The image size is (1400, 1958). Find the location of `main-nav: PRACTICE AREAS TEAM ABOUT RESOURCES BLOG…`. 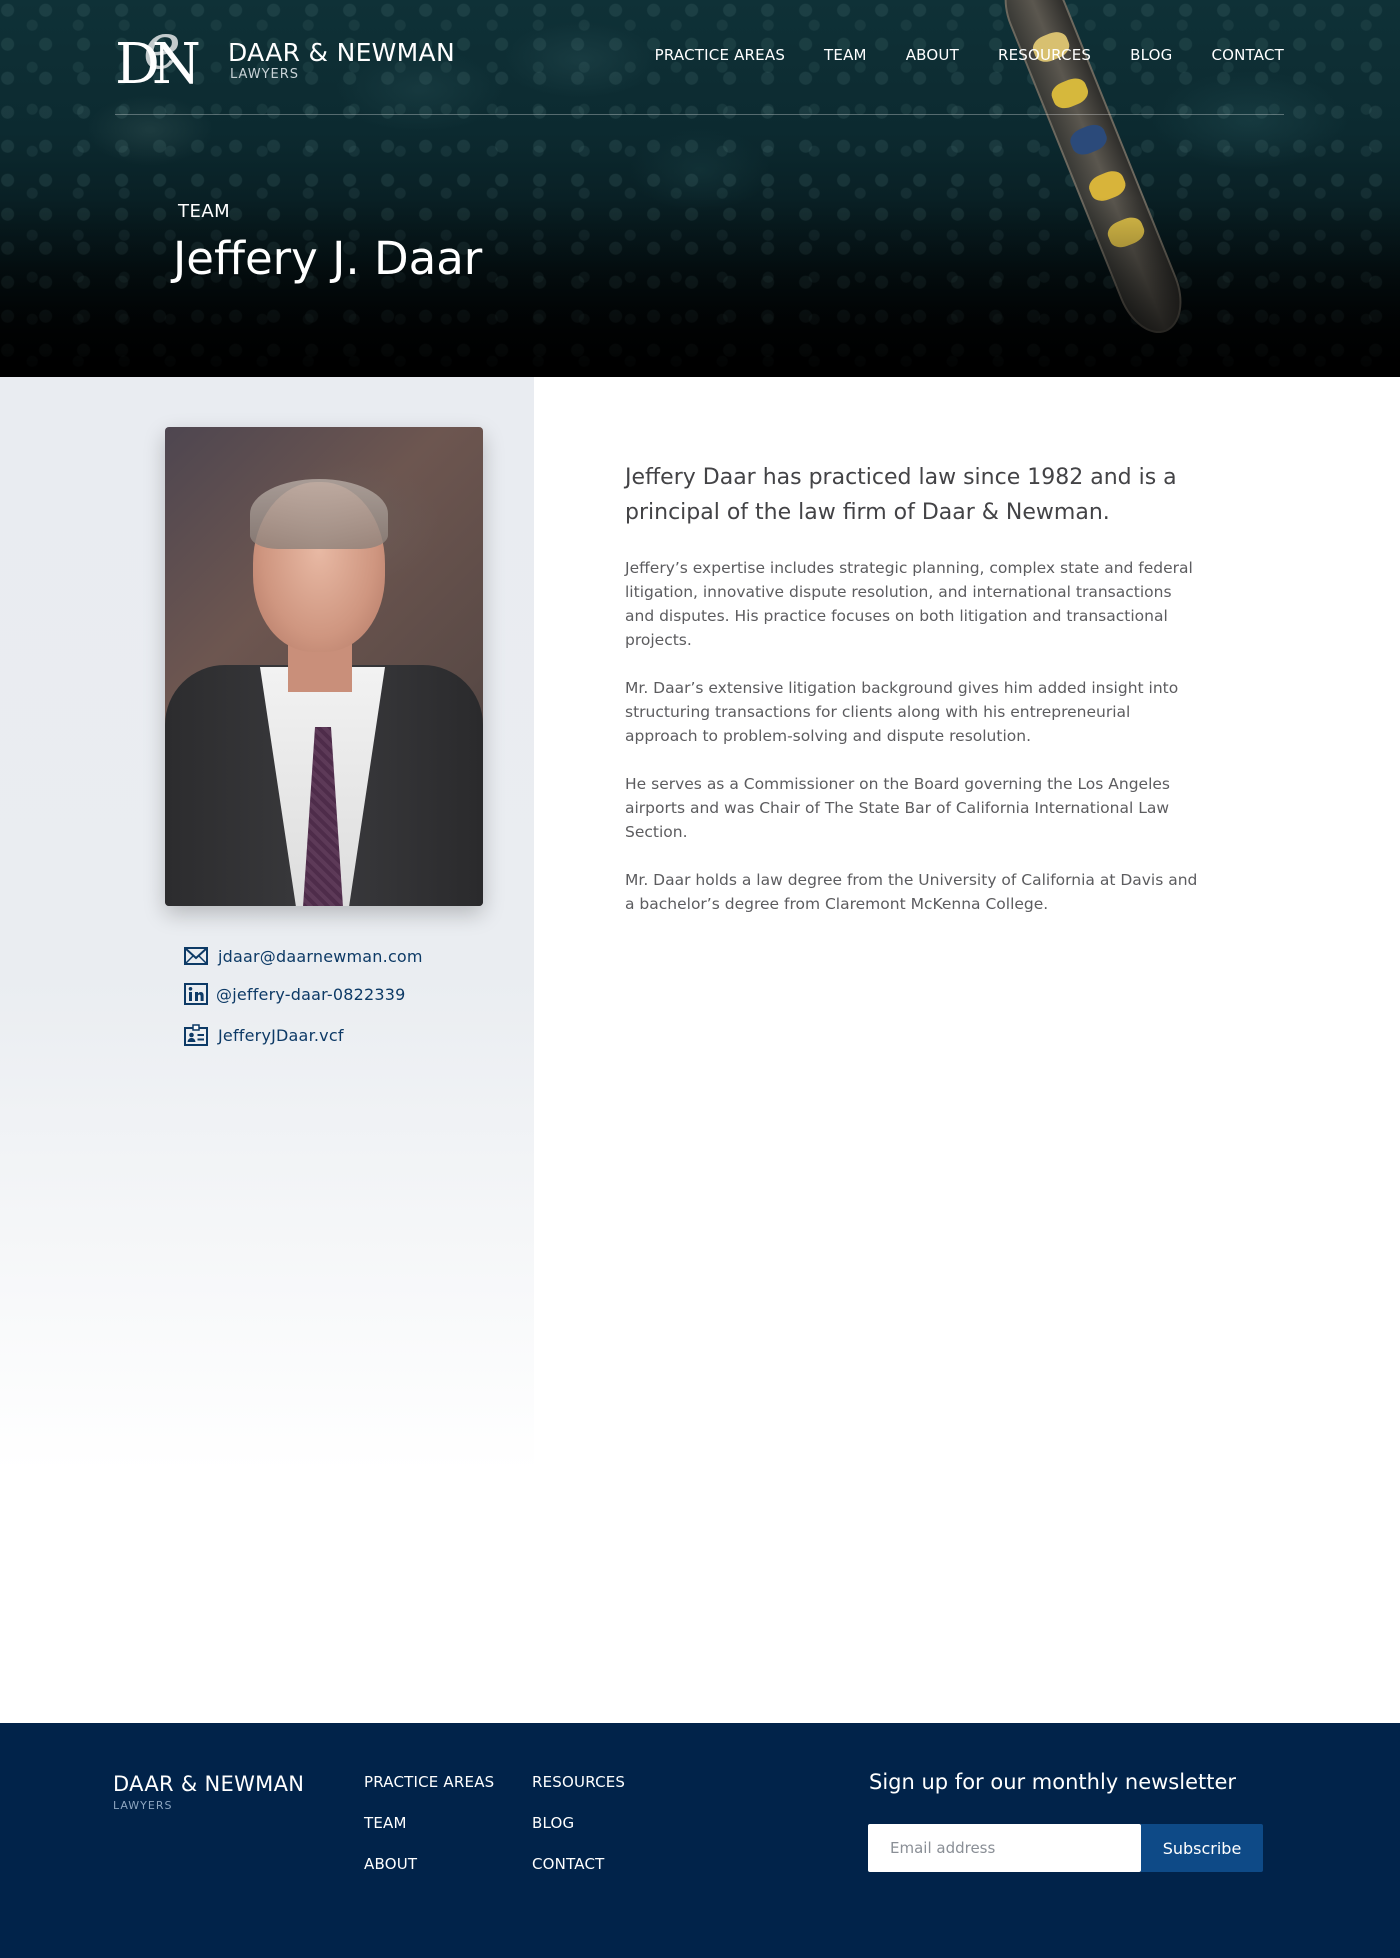

main-nav: PRACTICE AREAS TEAM ABOUT RESOURCES BLOG… is located at coordinates (950, 55).